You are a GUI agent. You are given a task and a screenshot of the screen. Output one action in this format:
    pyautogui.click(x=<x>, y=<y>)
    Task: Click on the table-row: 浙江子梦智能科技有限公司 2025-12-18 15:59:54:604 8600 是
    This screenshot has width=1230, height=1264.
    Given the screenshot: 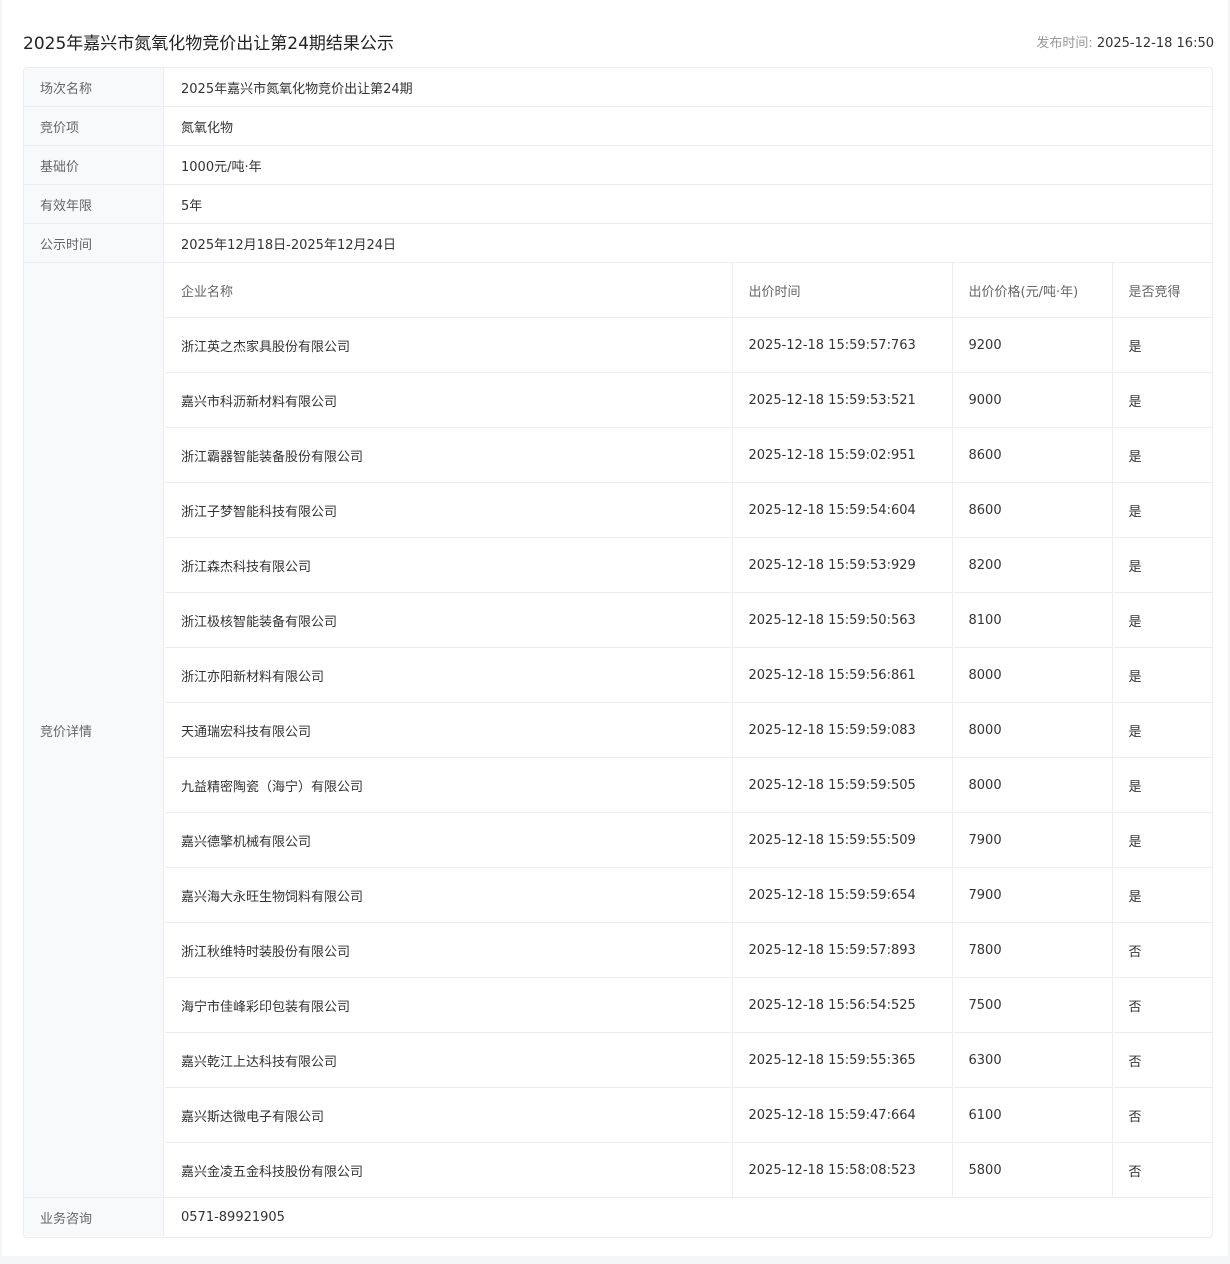 What is the action you would take?
    pyautogui.click(x=688, y=510)
    